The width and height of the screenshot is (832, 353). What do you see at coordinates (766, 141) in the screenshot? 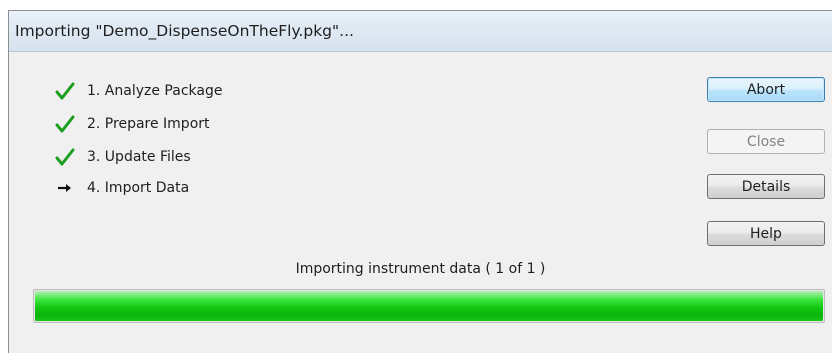
I see `close-button: Close` at bounding box center [766, 141].